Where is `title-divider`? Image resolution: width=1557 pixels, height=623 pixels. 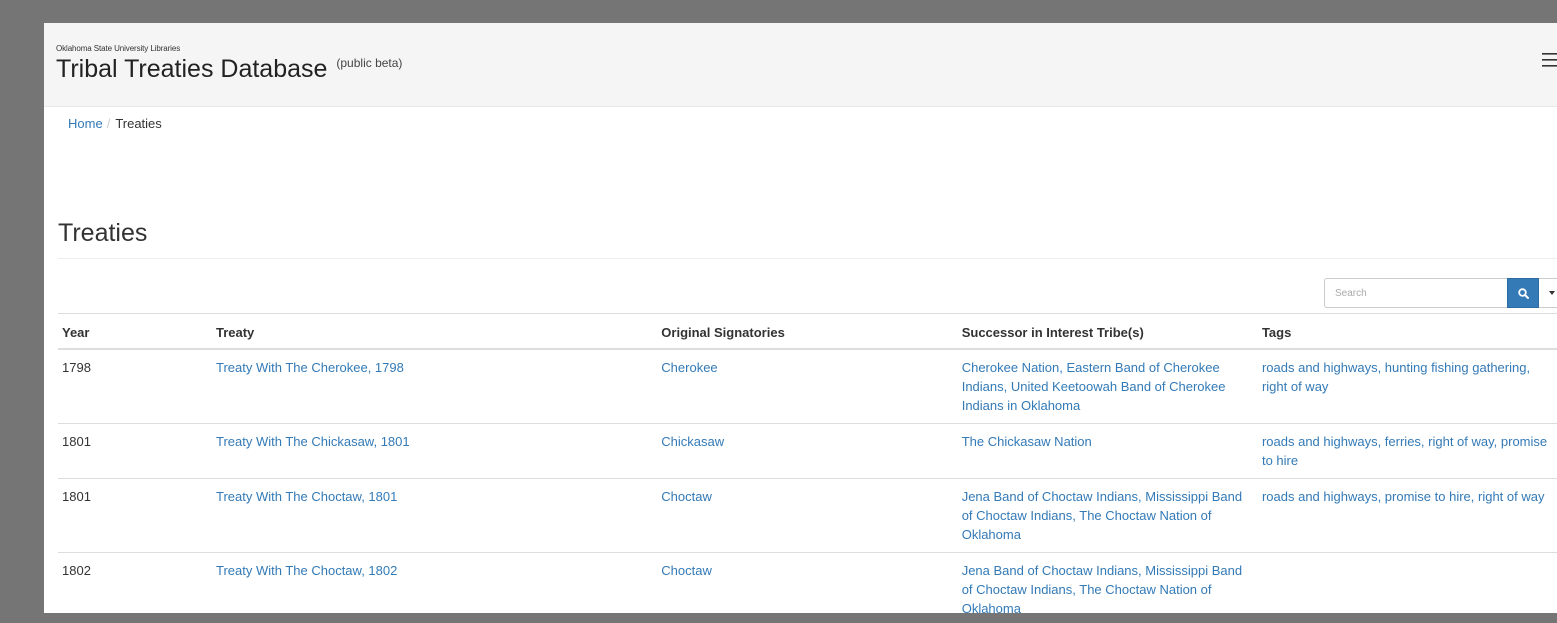 title-divider is located at coordinates (807, 258).